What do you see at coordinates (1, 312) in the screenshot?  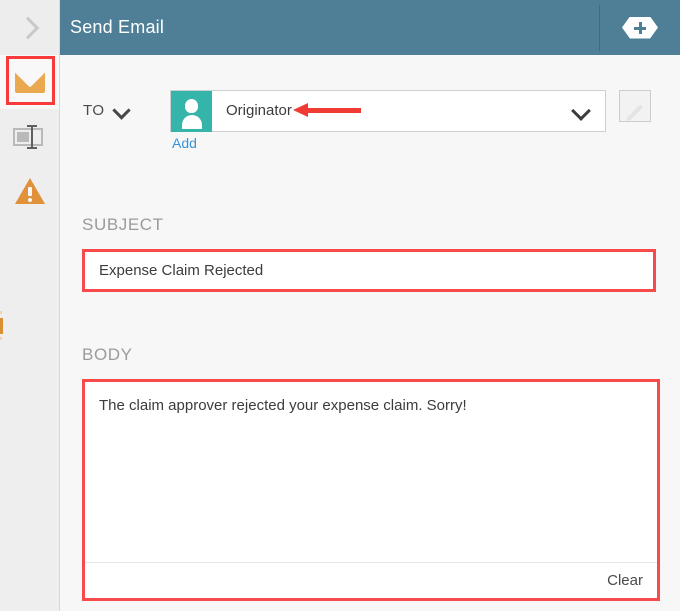 I see `edge-marker-top` at bounding box center [1, 312].